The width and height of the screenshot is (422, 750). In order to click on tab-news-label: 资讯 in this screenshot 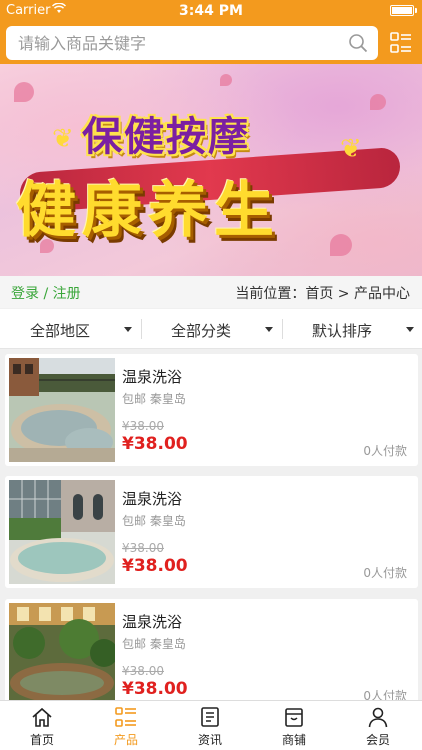, I will do `click(209, 740)`.